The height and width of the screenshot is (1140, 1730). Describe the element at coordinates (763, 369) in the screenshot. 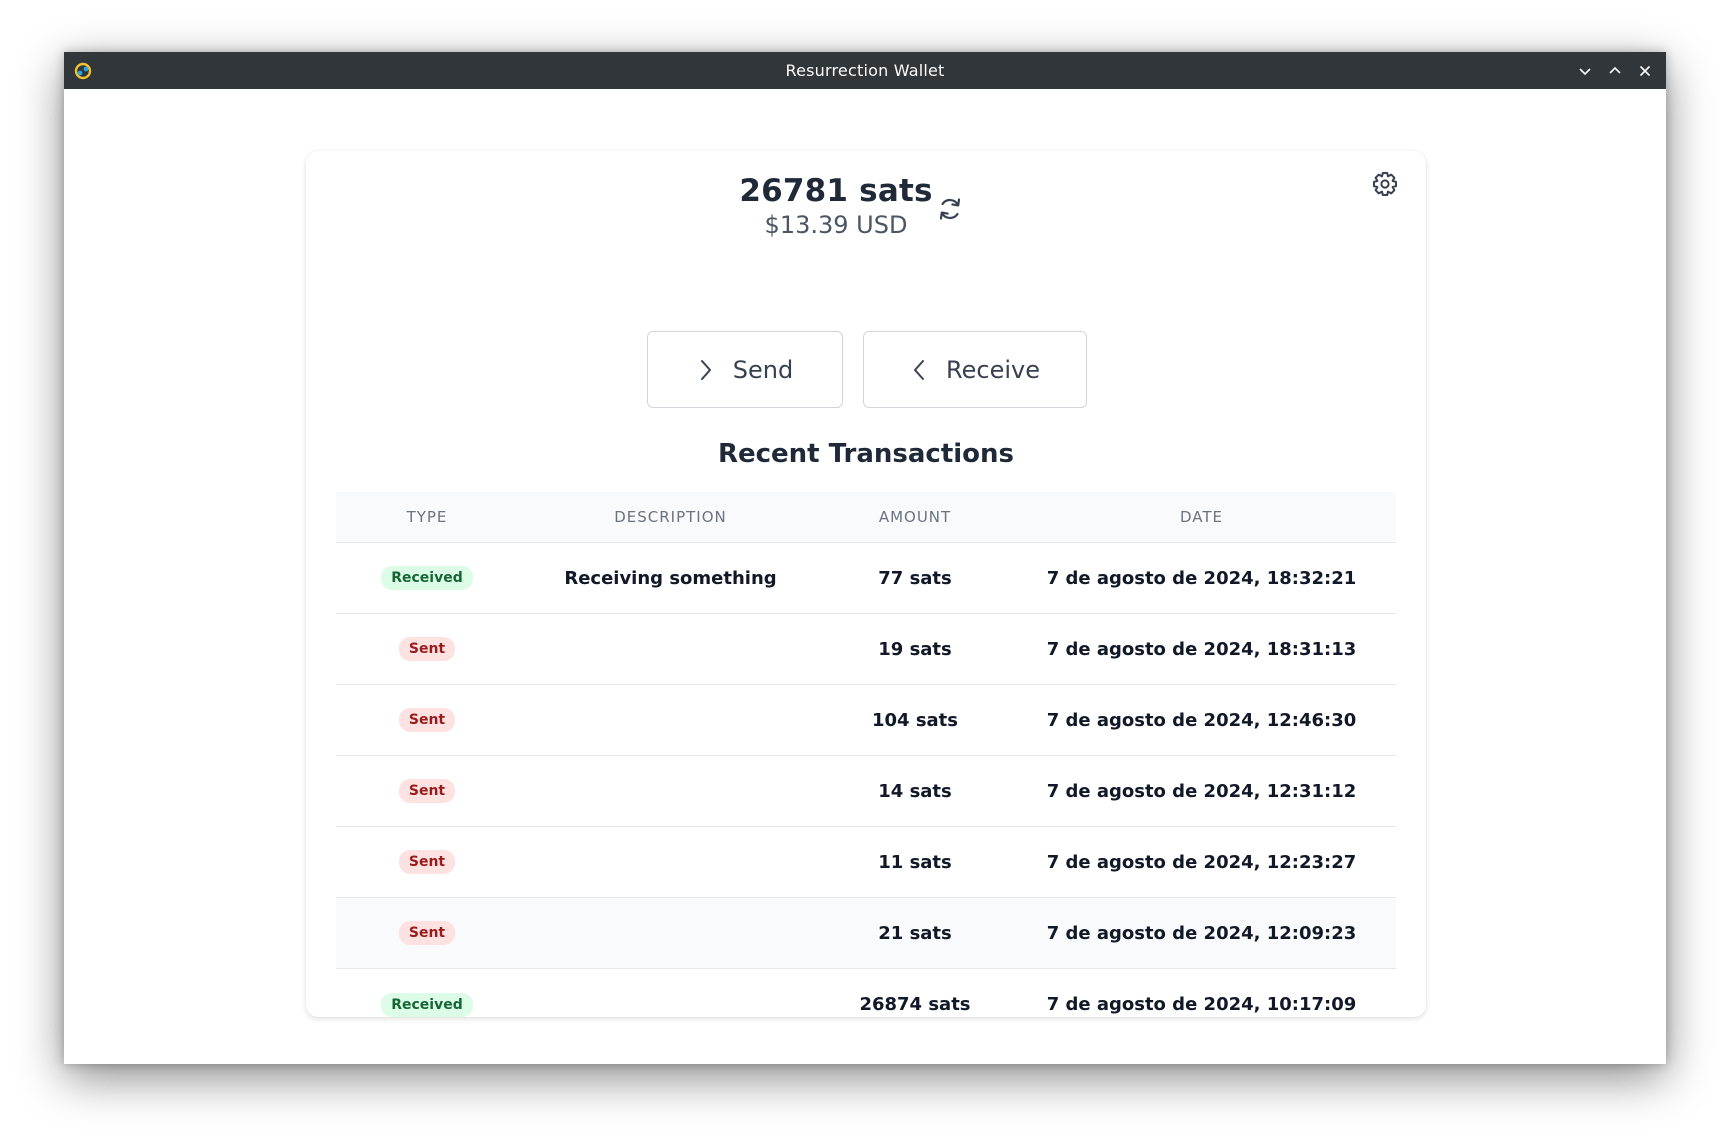

I see `send-button-label: Send` at that location.